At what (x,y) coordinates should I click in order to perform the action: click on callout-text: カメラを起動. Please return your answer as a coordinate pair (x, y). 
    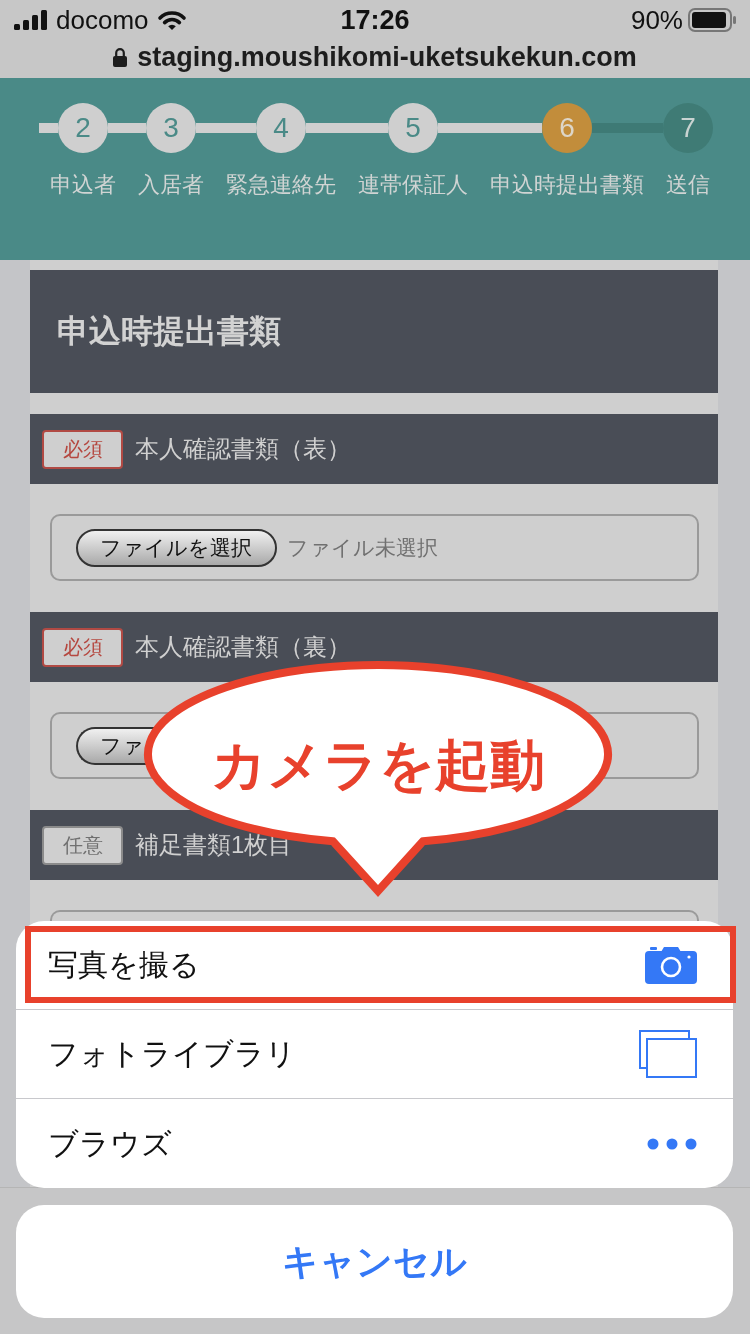
    Looking at the image, I should click on (378, 765).